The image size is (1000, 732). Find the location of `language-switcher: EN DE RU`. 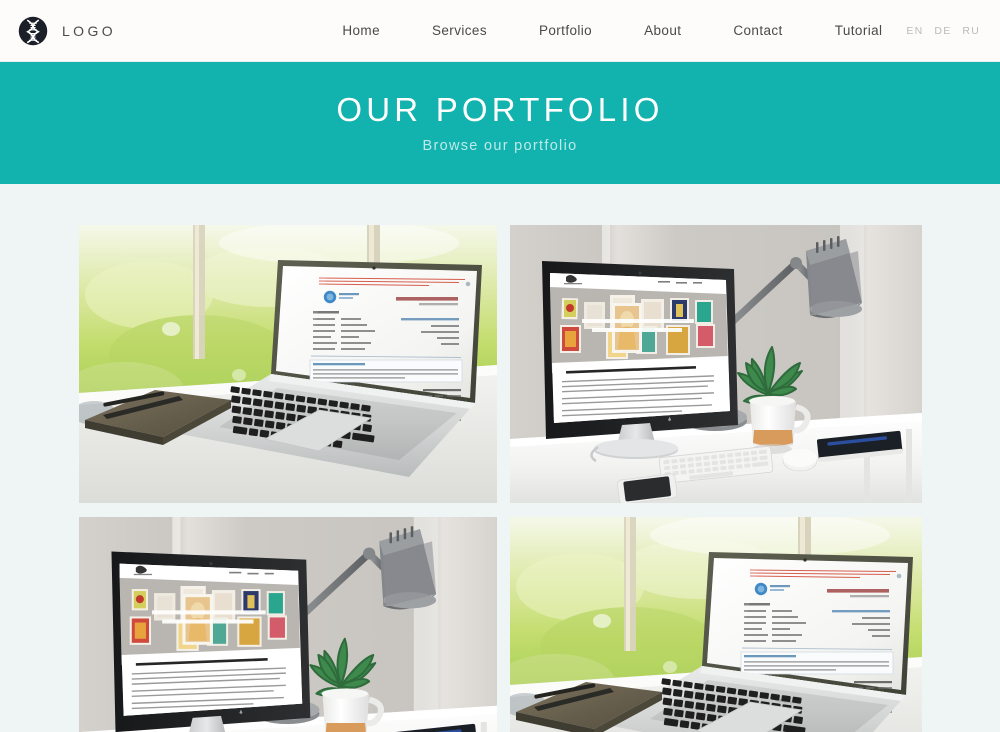

language-switcher: EN DE RU is located at coordinates (944, 31).